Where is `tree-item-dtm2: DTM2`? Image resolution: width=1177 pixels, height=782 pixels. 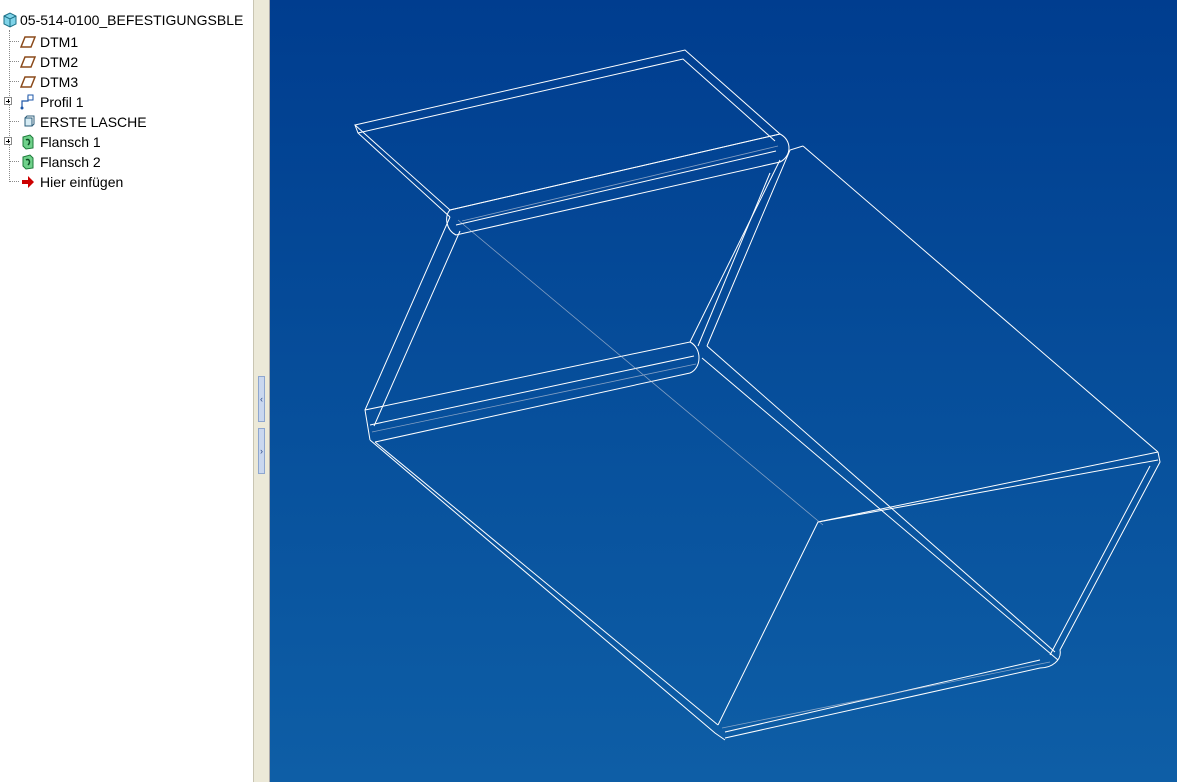 tree-item-dtm2: DTM2 is located at coordinates (126, 62).